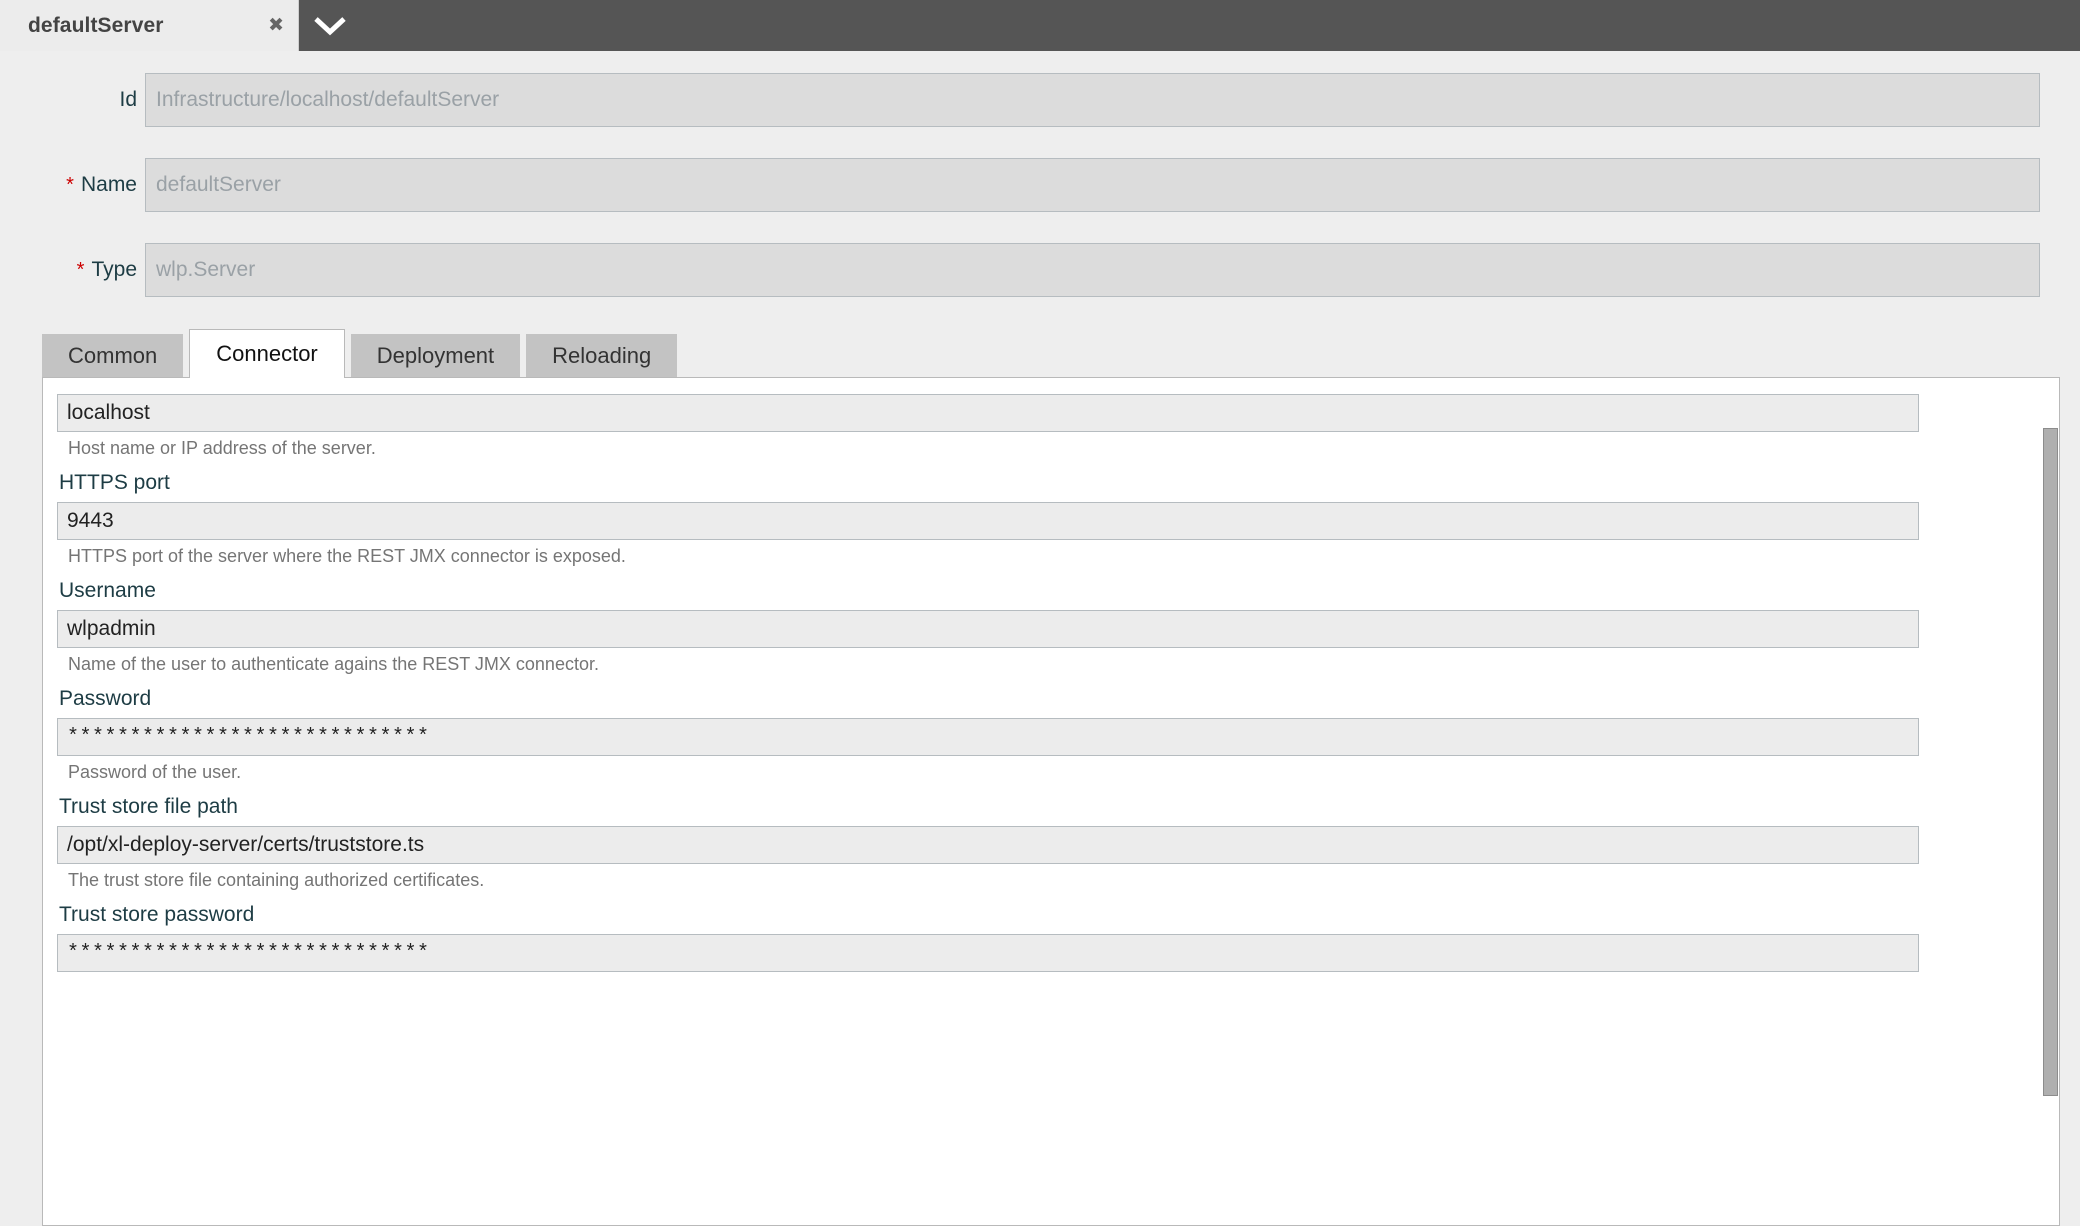  I want to click on id-field: Infrastructure/localhost/defaultServer, so click(1092, 100).